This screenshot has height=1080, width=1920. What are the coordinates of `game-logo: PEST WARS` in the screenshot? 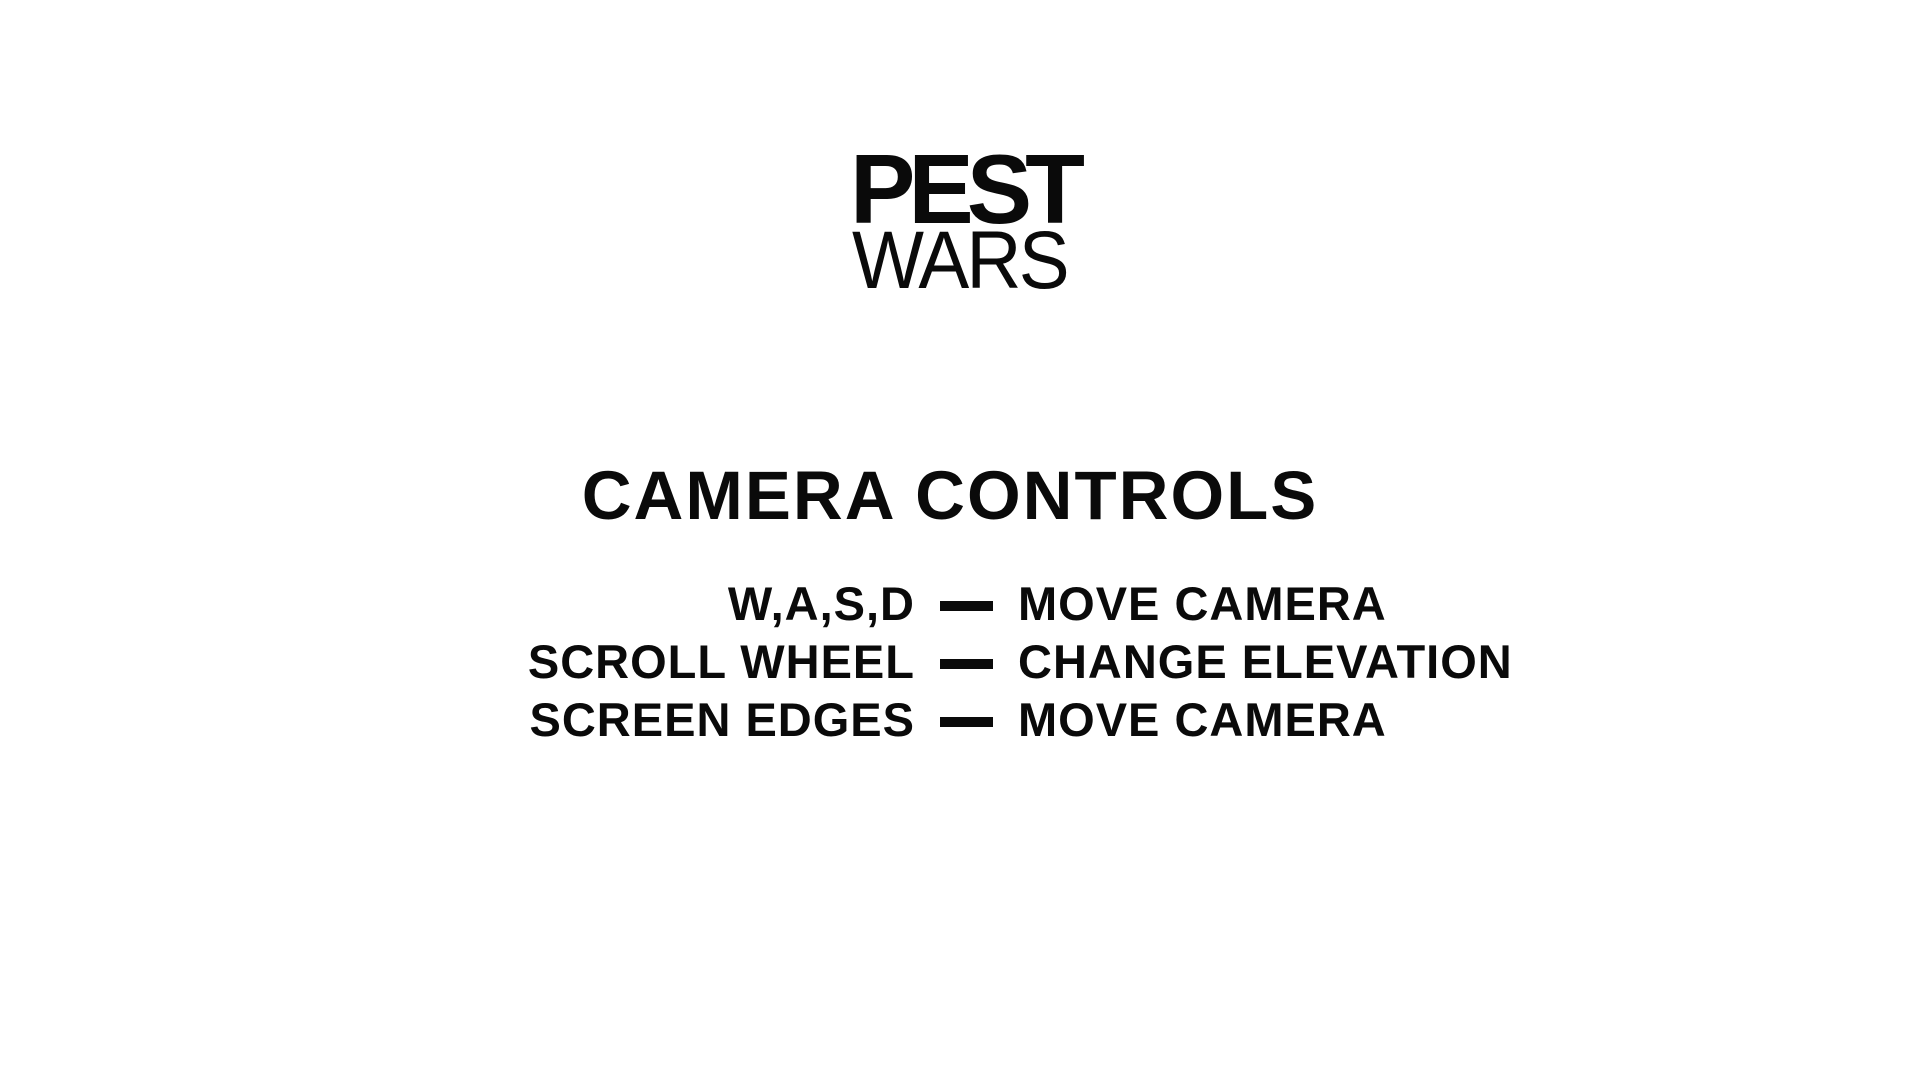 It's located at (970, 223).